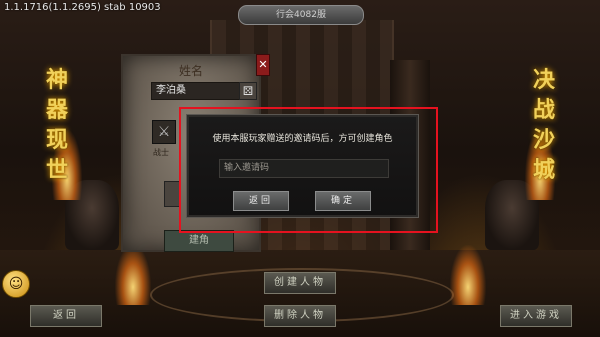  Describe the element at coordinates (56, 170) in the screenshot. I see `left-slogan-char: 世` at that location.